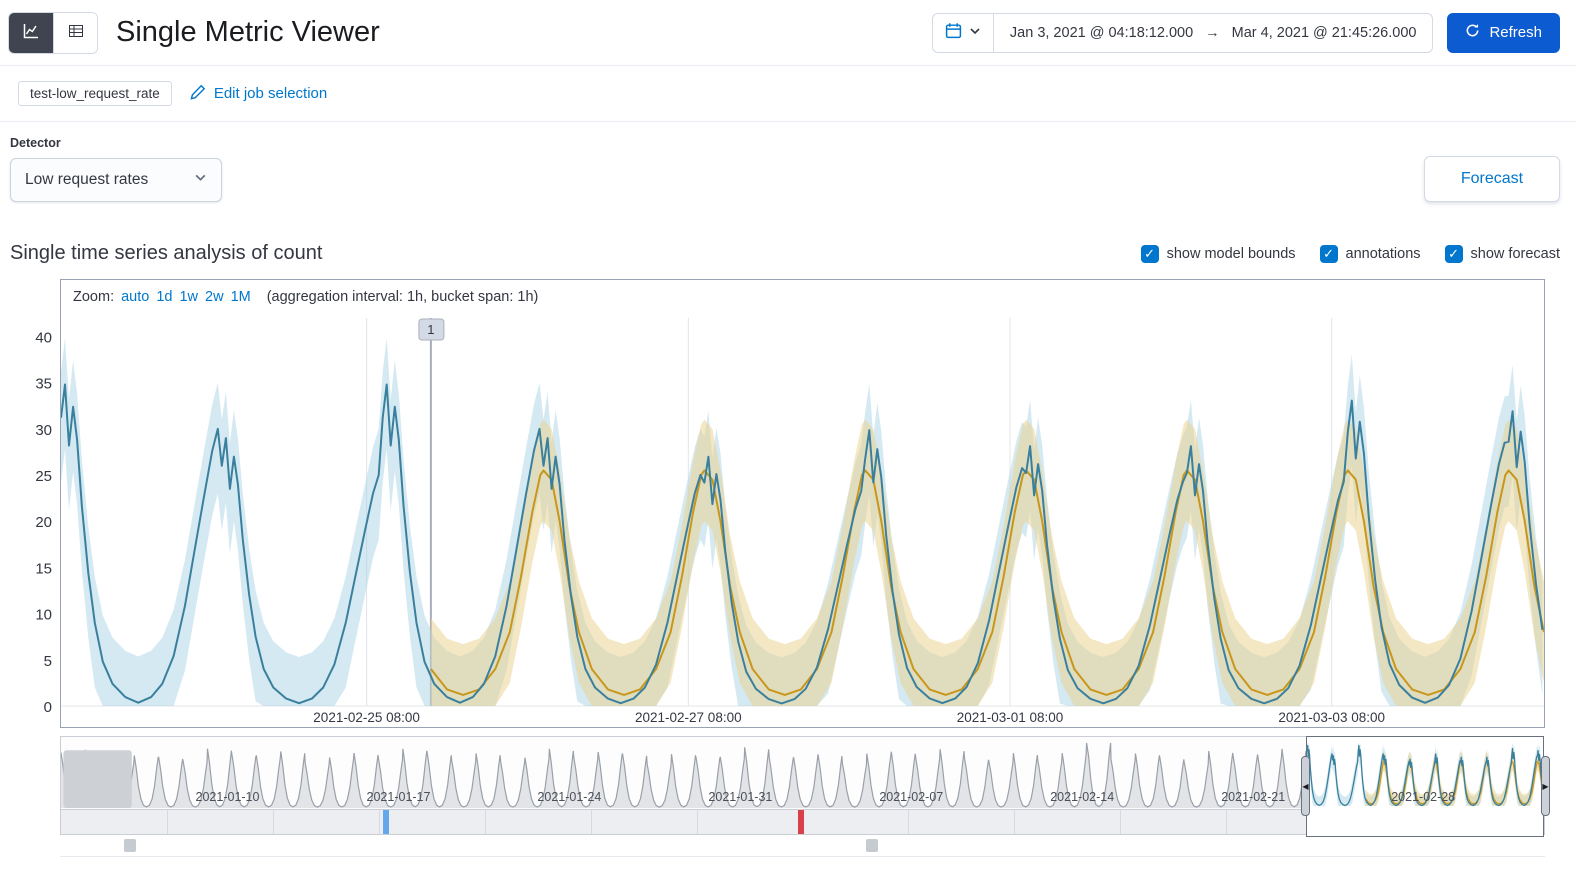 The width and height of the screenshot is (1576, 879). Describe the element at coordinates (35, 143) in the screenshot. I see `detector-label: Detector` at that location.